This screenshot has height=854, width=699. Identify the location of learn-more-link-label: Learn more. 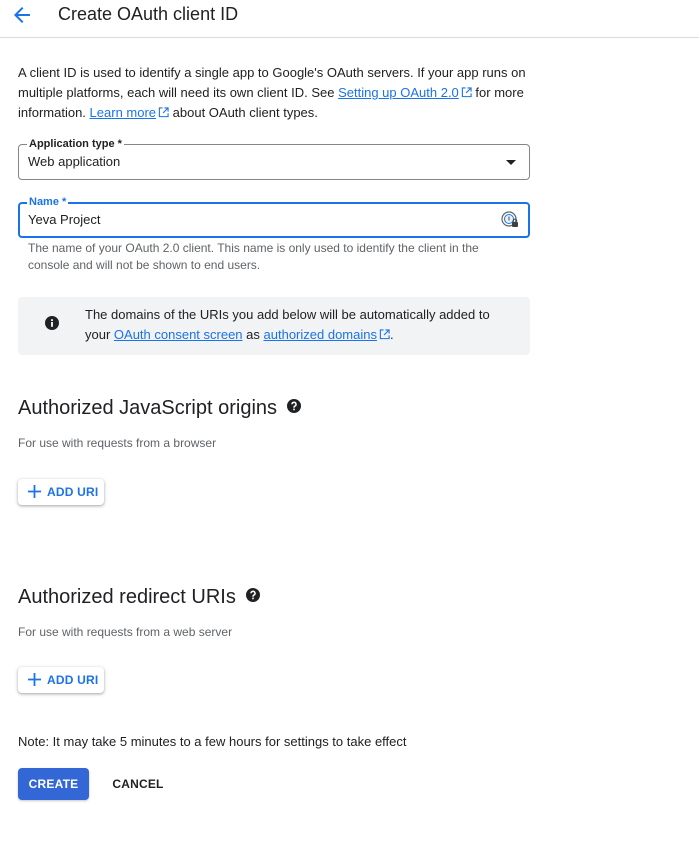
(123, 112).